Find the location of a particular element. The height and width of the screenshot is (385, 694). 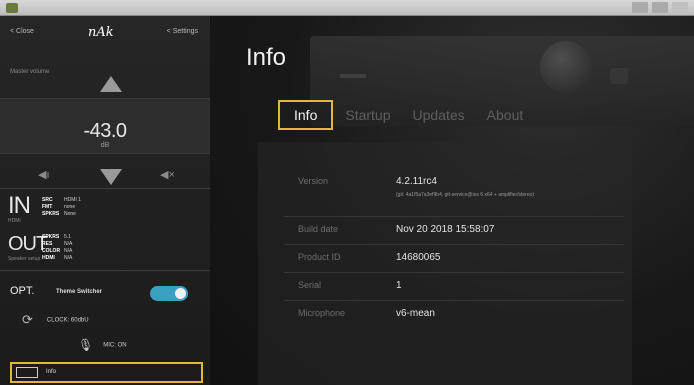

speaker-down-icon: ◀ı is located at coordinates (44, 174).